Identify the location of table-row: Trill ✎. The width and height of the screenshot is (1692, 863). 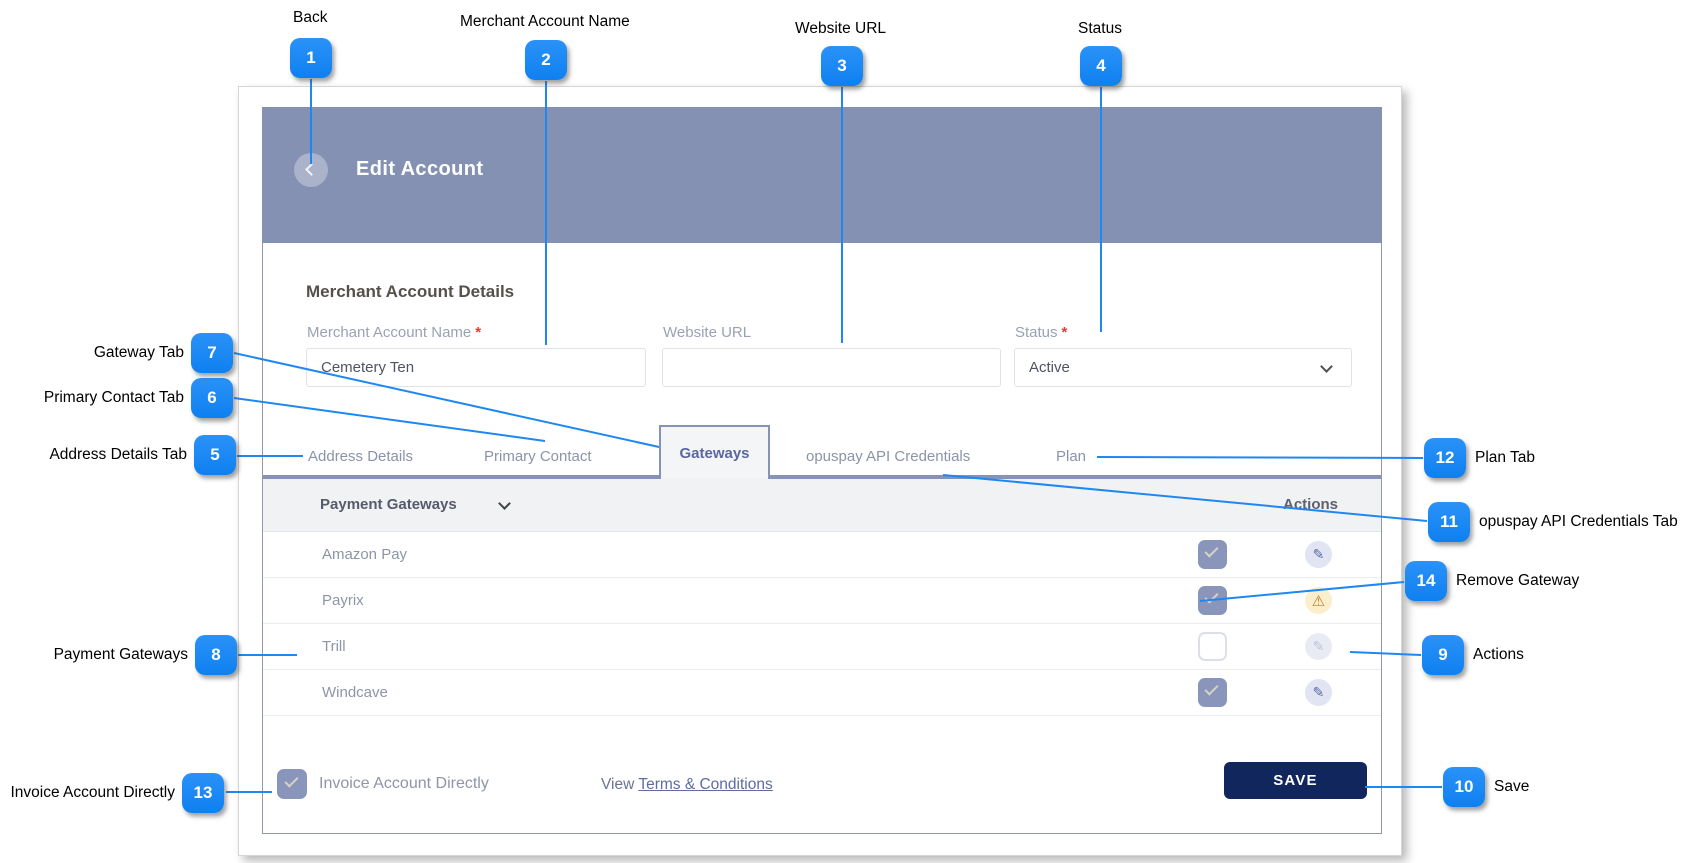
(822, 647).